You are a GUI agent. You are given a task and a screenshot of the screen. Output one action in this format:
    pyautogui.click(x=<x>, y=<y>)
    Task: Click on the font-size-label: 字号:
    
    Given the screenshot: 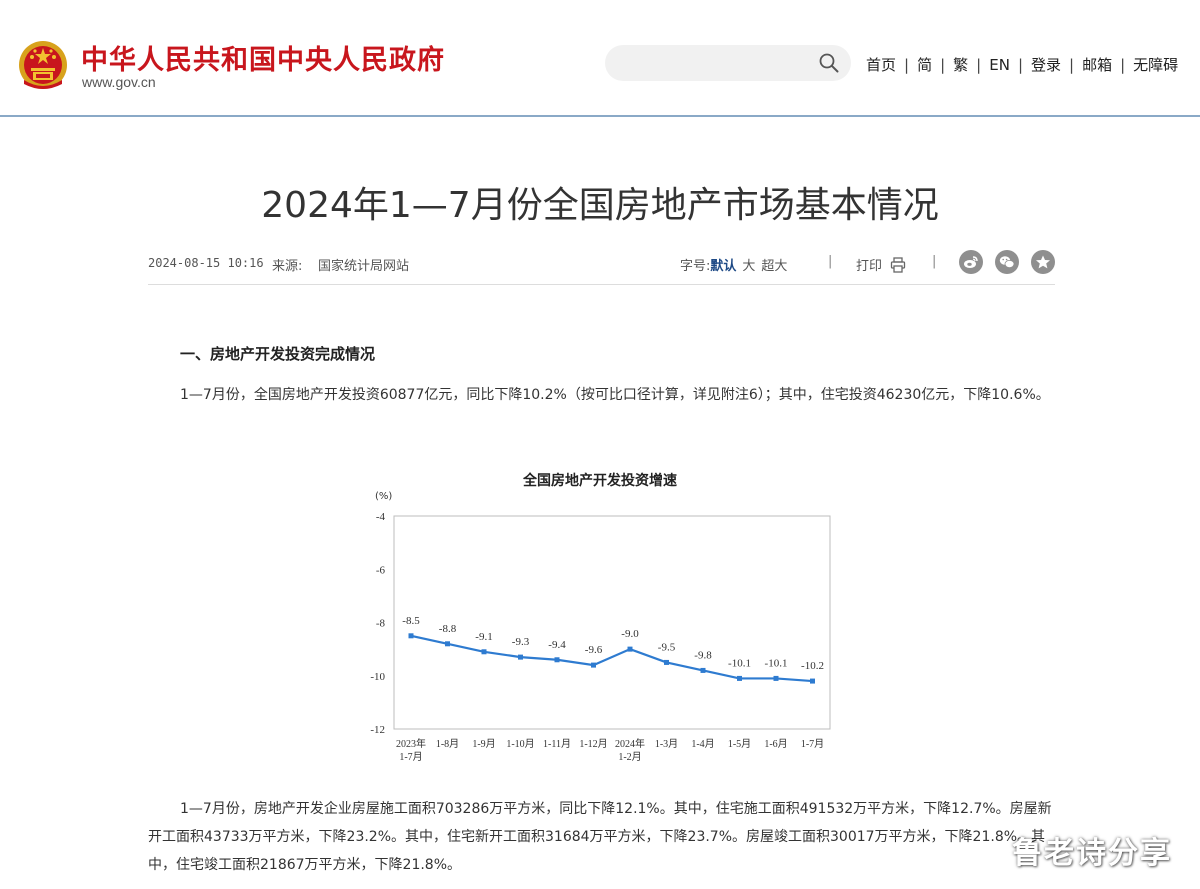 What is the action you would take?
    pyautogui.click(x=695, y=266)
    